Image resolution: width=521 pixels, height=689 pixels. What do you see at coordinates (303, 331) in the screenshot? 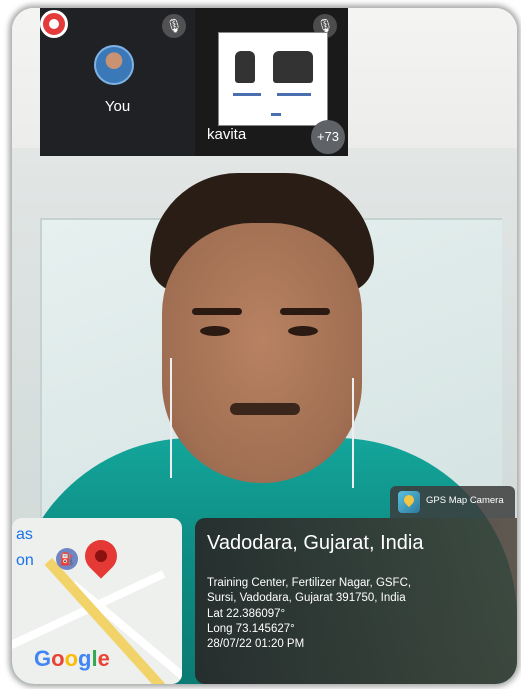
I see `right-eye` at bounding box center [303, 331].